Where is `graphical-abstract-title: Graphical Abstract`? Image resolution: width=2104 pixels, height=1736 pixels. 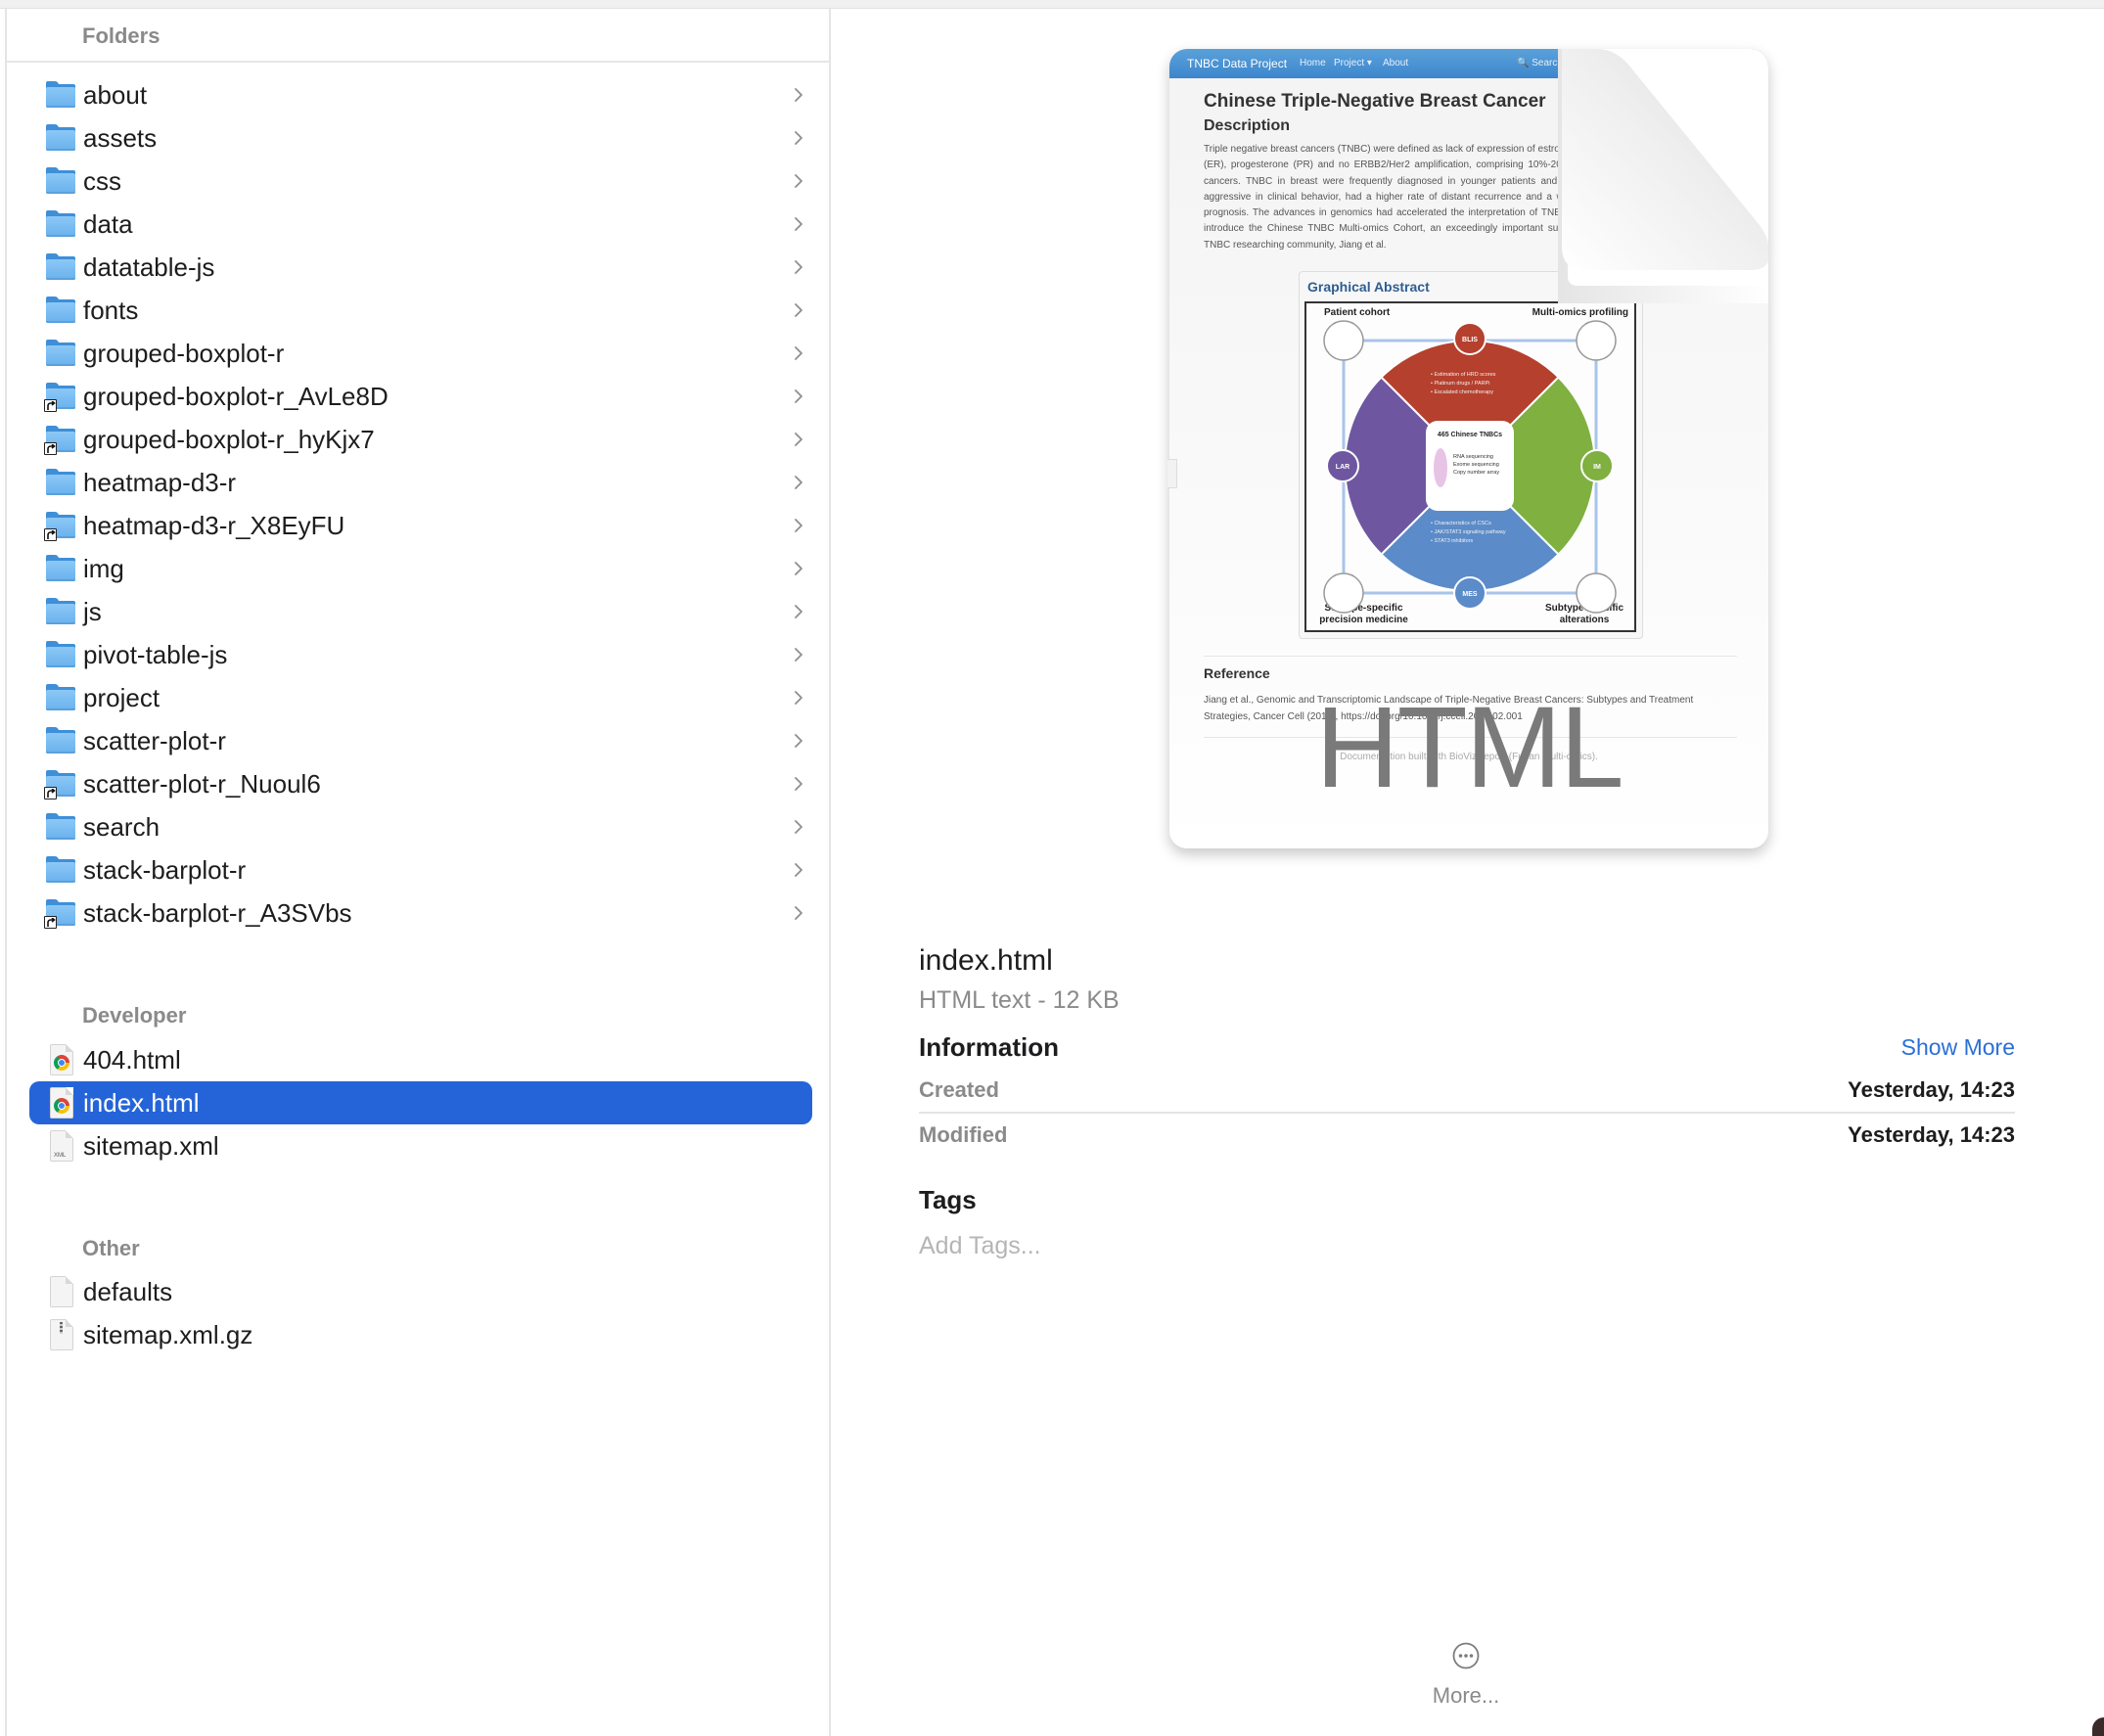
graphical-abstract-title: Graphical Abstract is located at coordinates (1369, 287).